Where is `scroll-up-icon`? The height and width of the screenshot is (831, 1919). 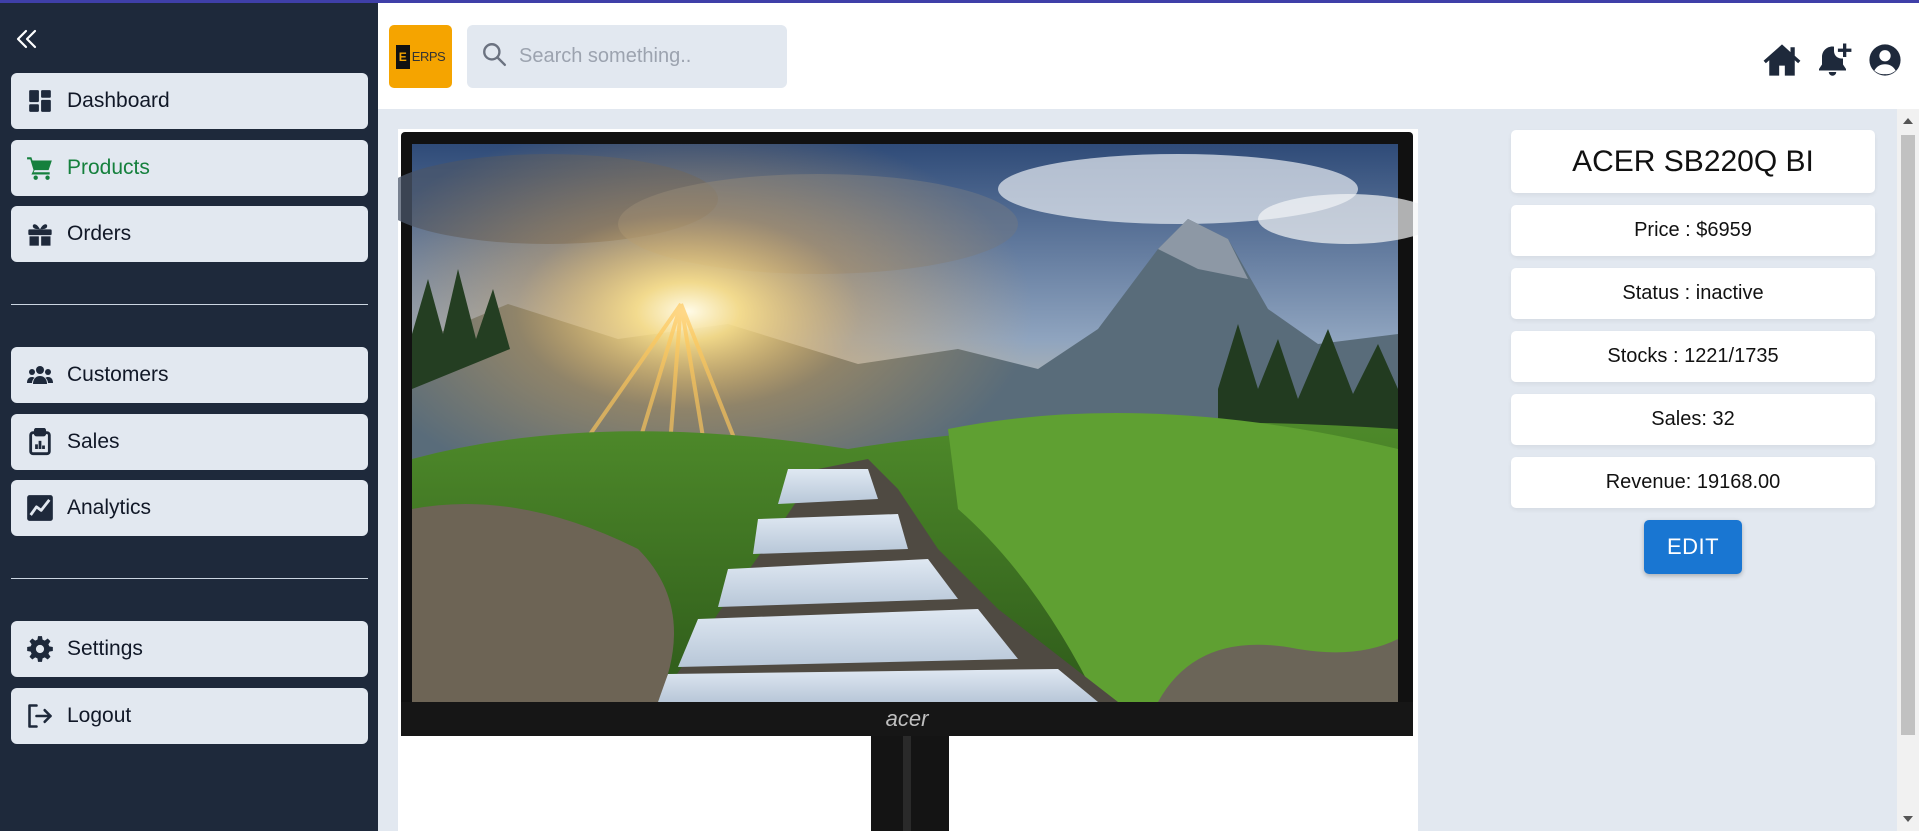
scroll-up-icon is located at coordinates (1908, 121).